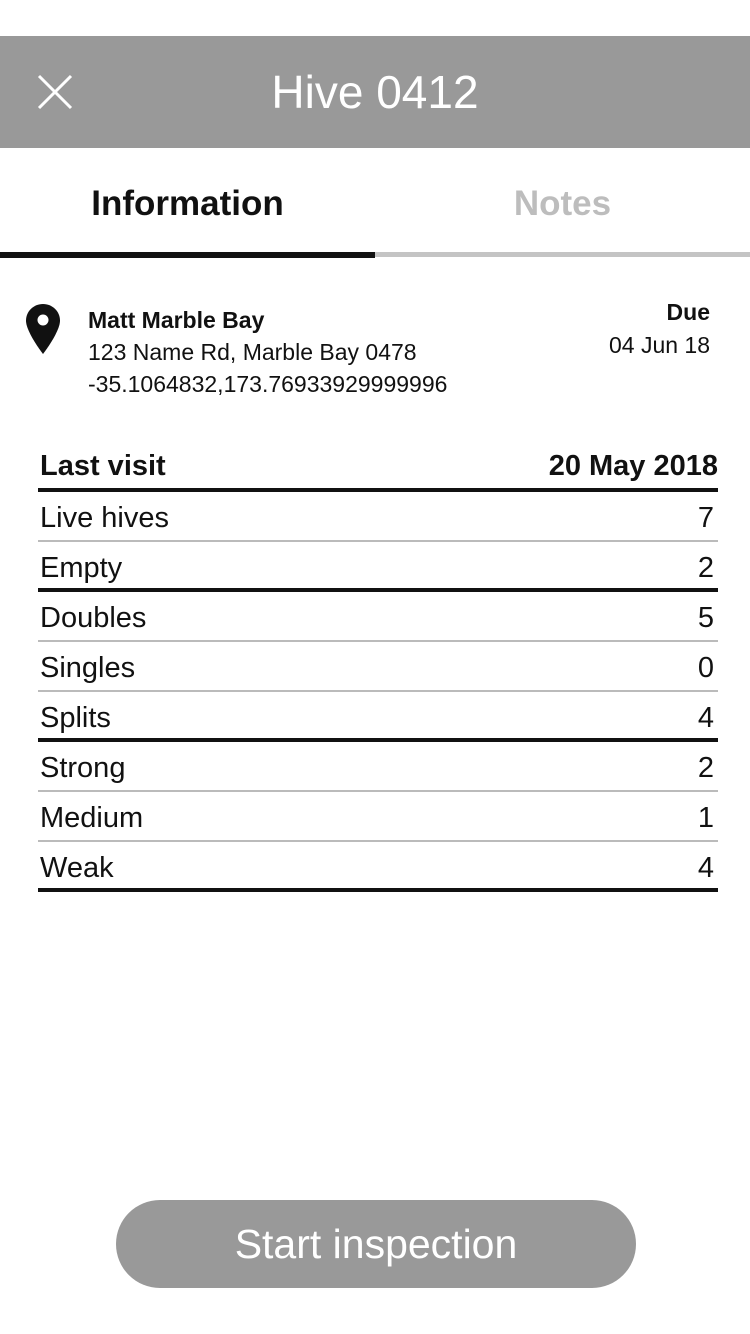 The image size is (750, 1334). I want to click on tab-information-indicator, so click(187, 255).